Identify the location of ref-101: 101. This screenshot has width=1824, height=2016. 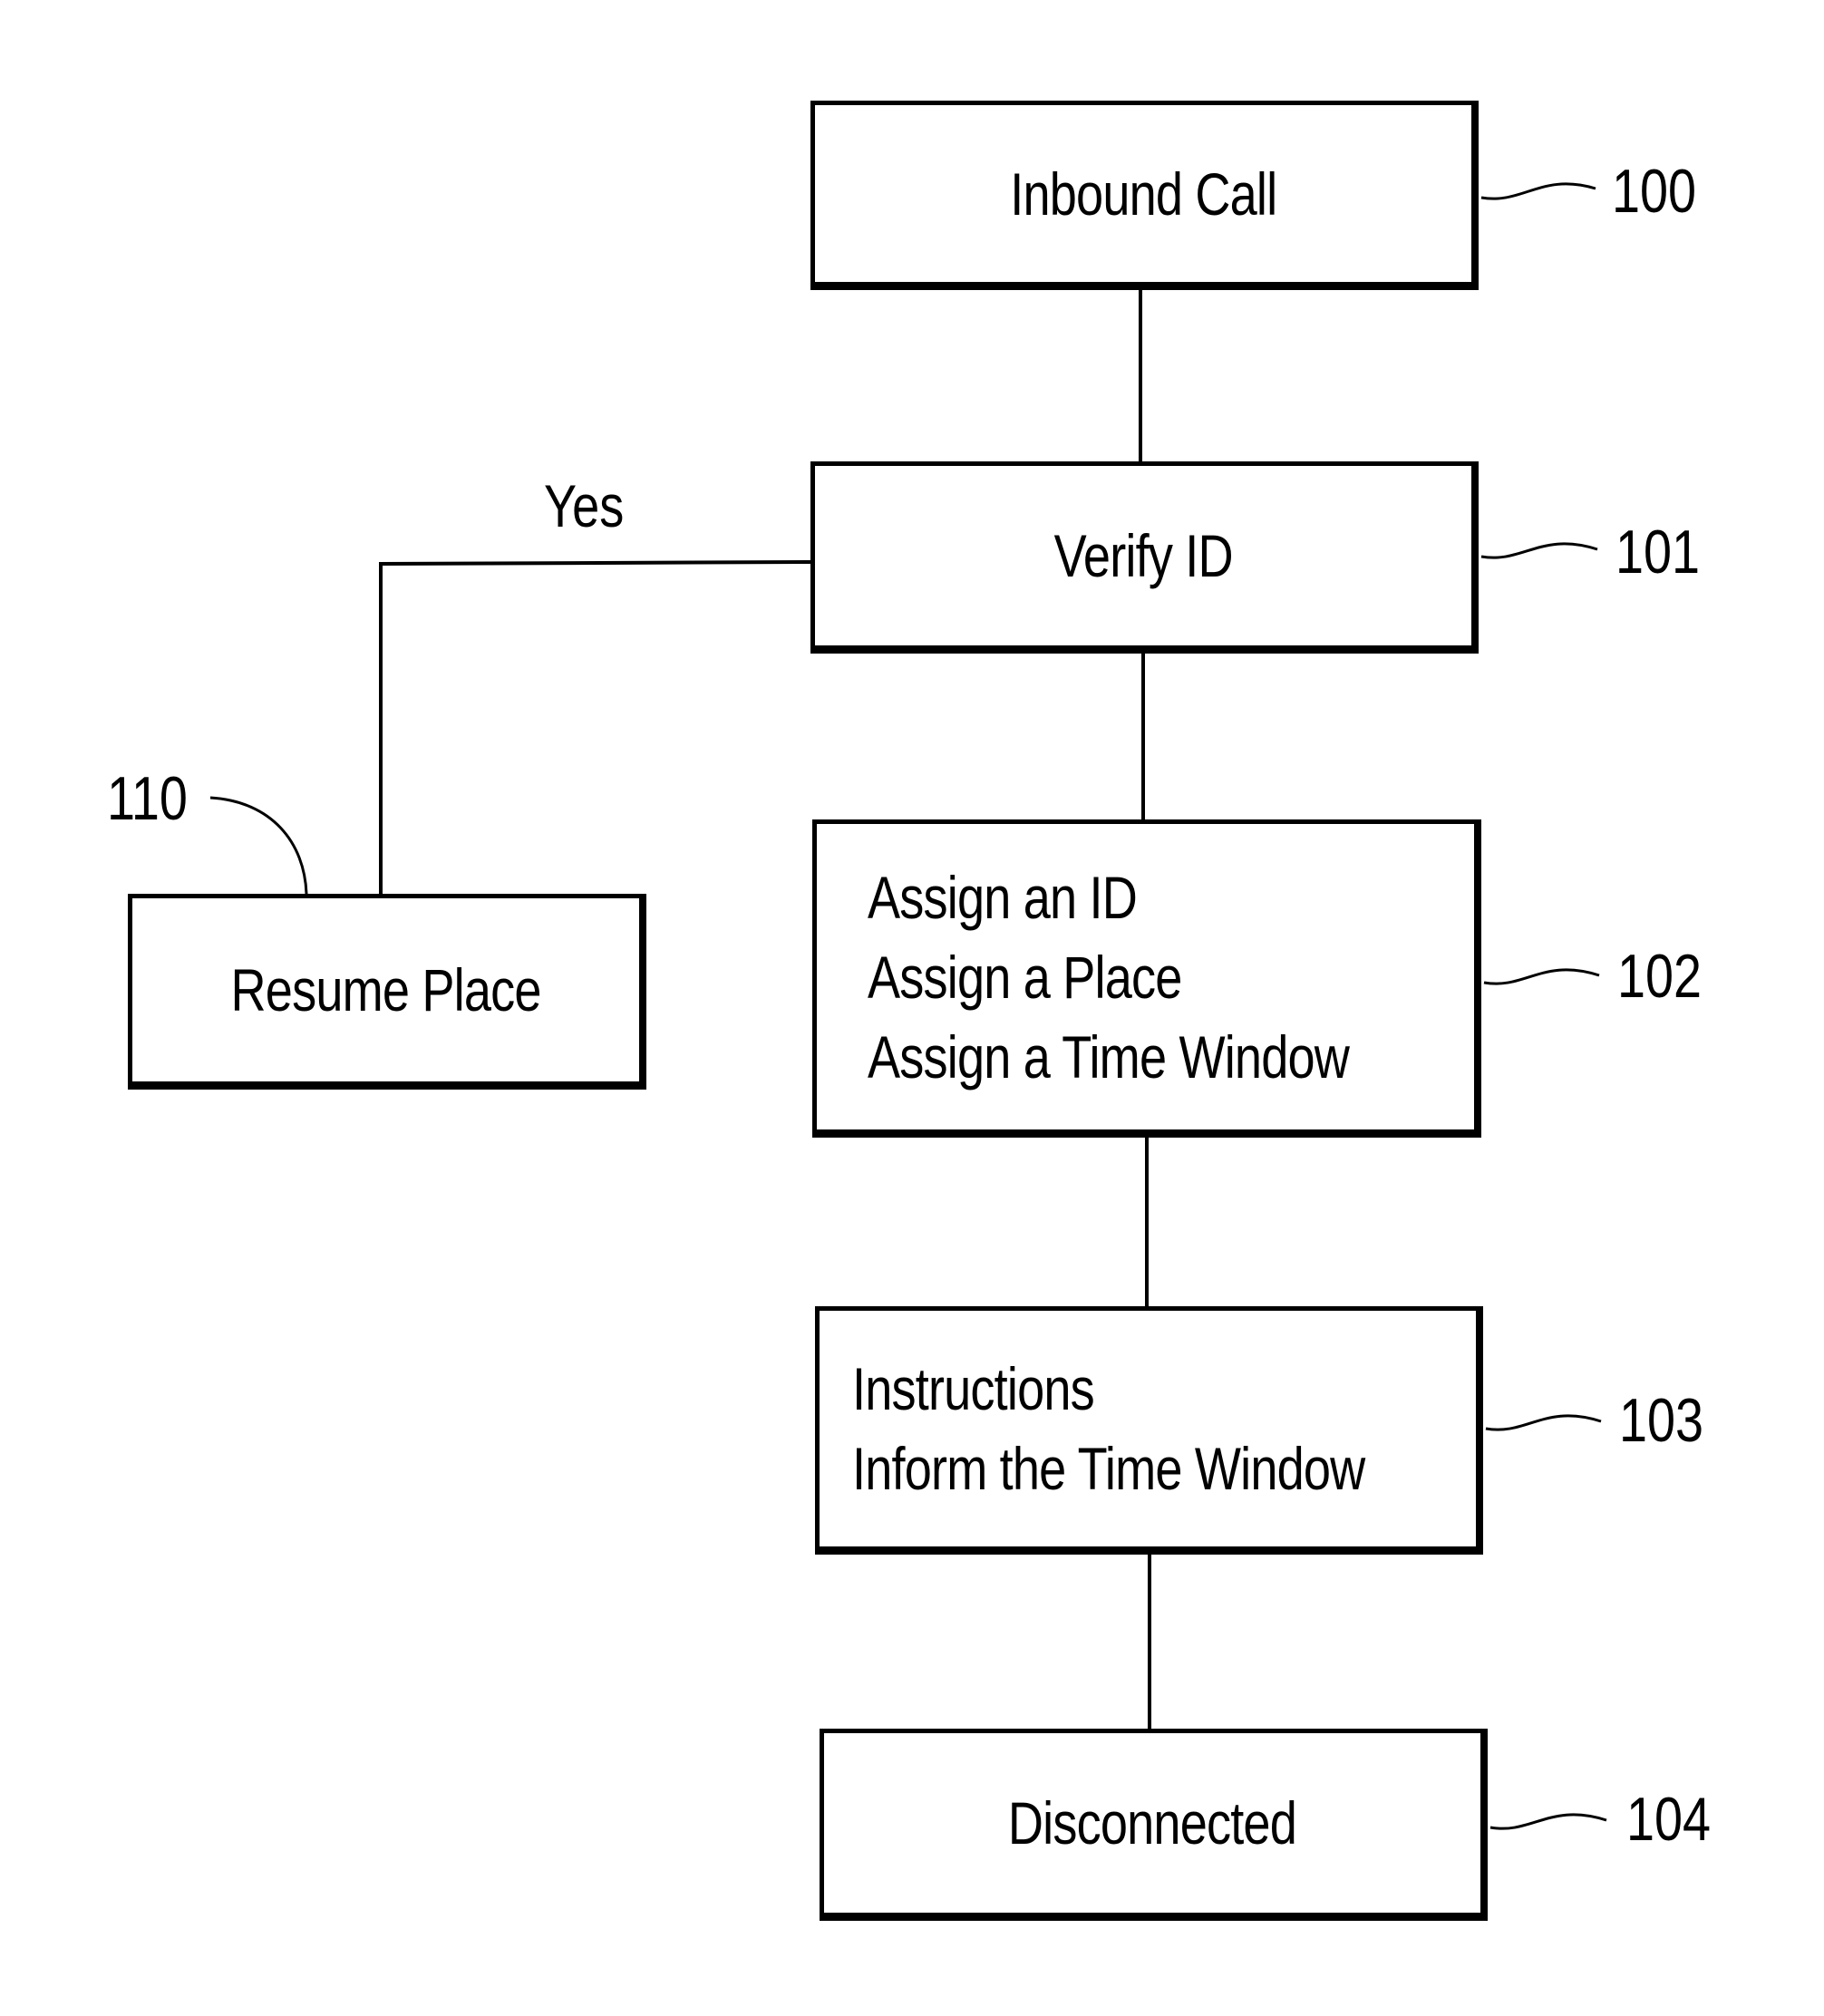
(1658, 552).